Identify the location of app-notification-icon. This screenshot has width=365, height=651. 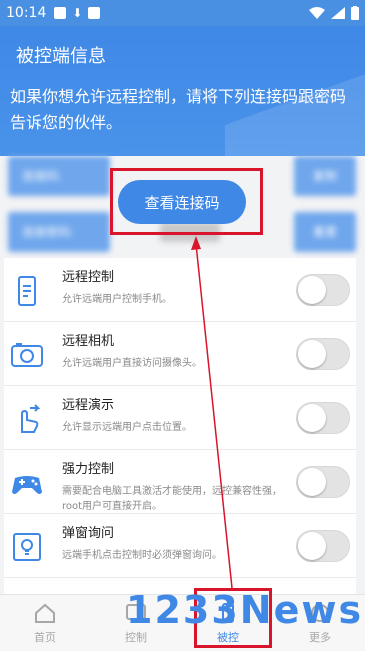
(60, 13).